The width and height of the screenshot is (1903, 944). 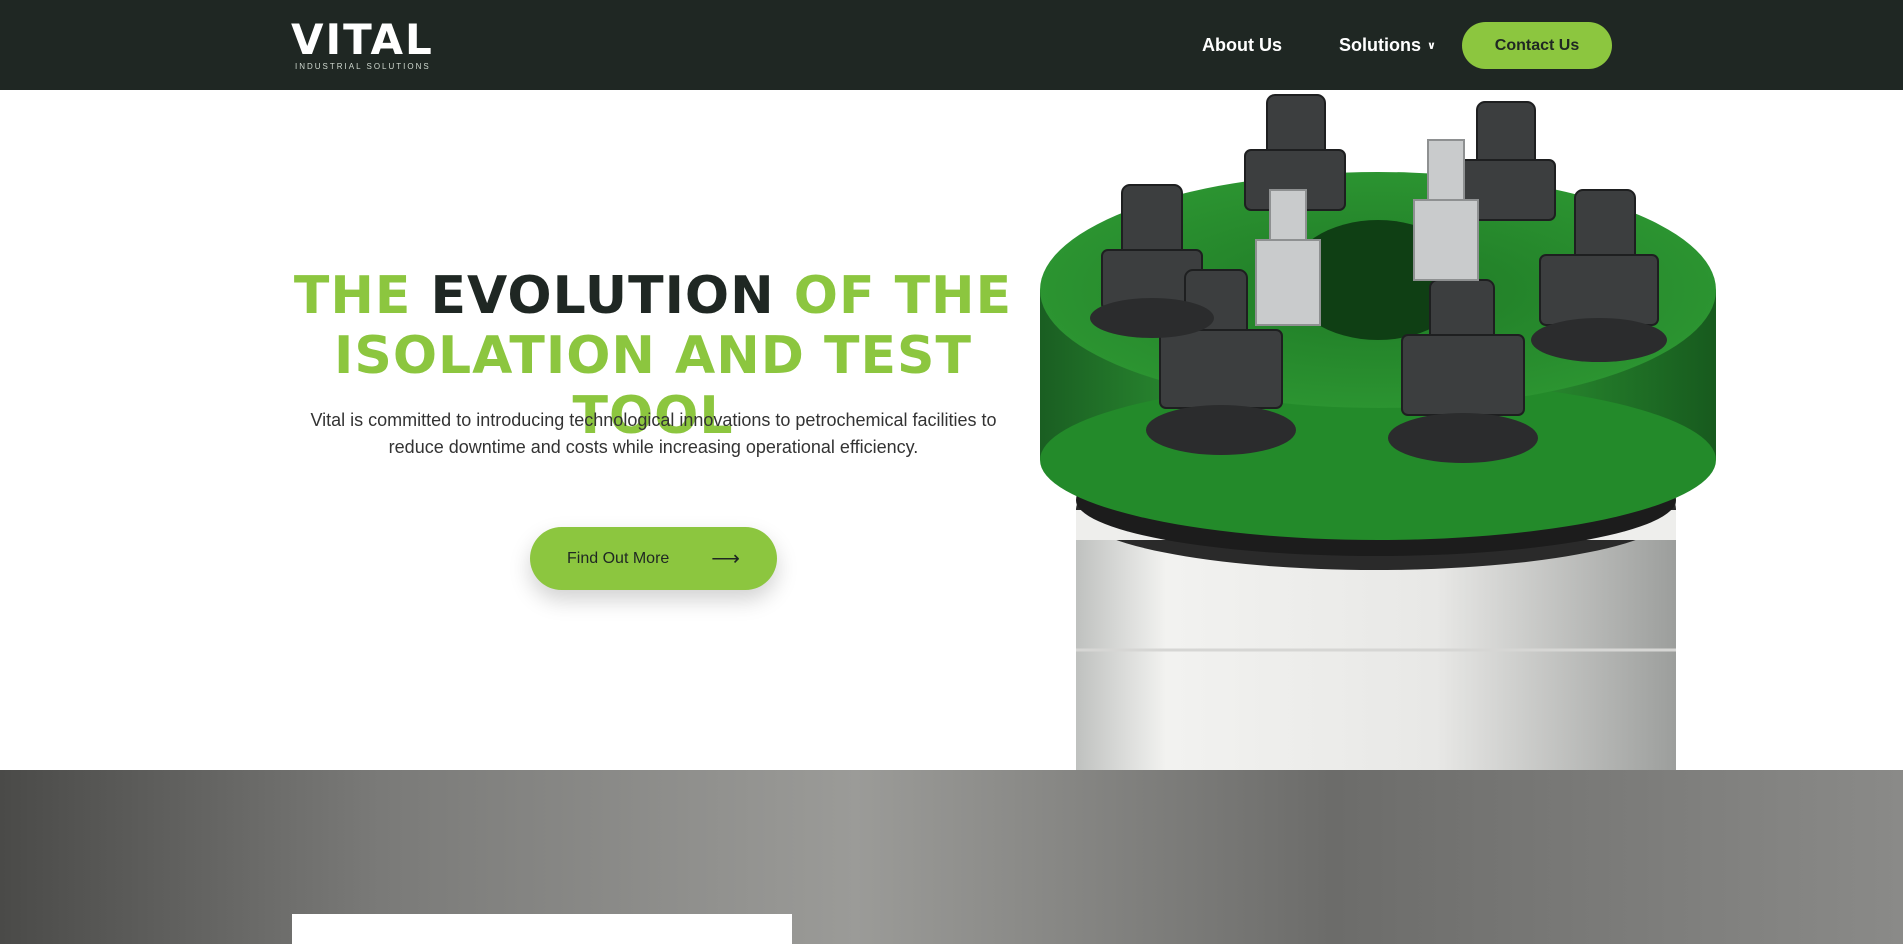 I want to click on chevron-down-icon: ∨, so click(x=1431, y=46).